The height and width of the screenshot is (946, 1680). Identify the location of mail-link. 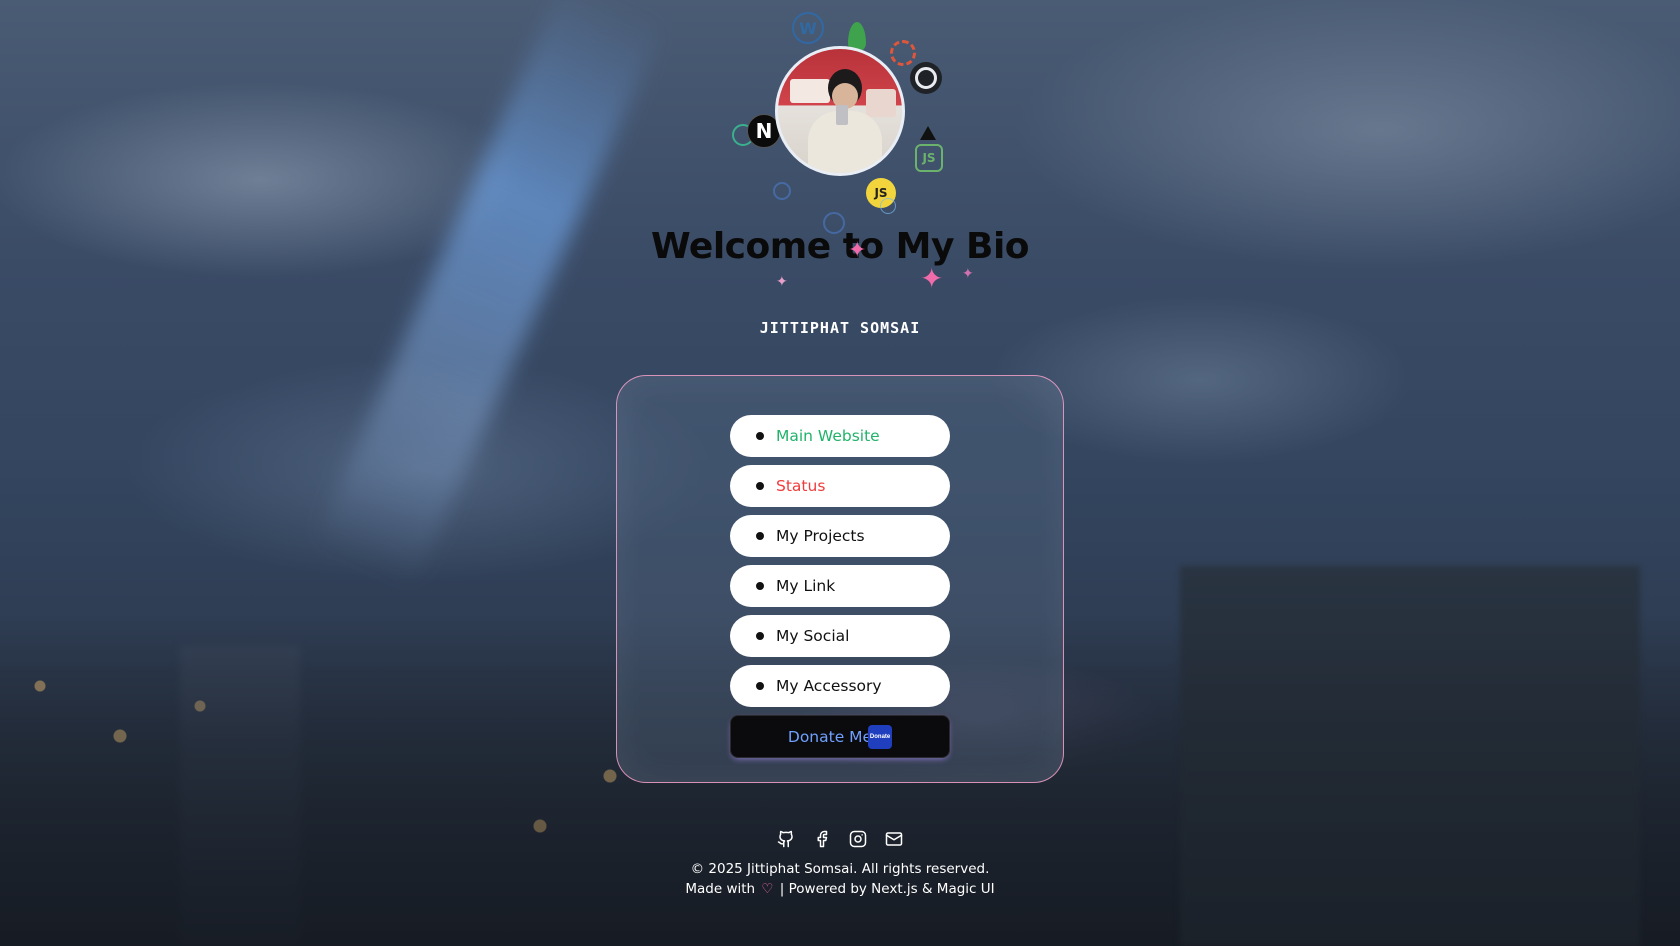
(894, 839).